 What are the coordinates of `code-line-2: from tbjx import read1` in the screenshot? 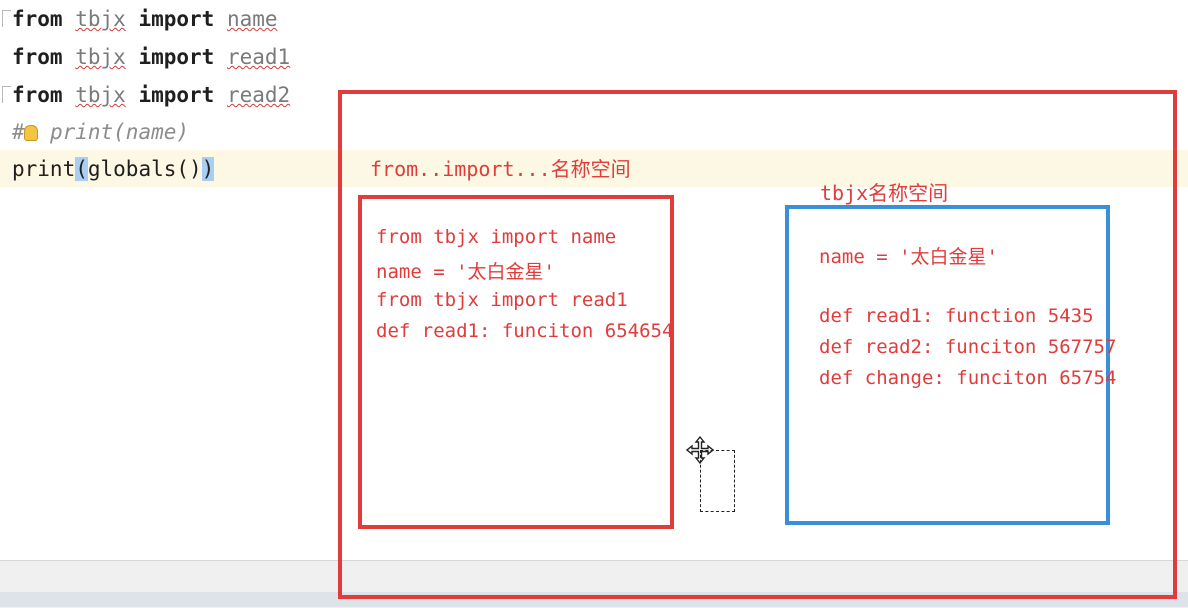 It's located at (151, 57).